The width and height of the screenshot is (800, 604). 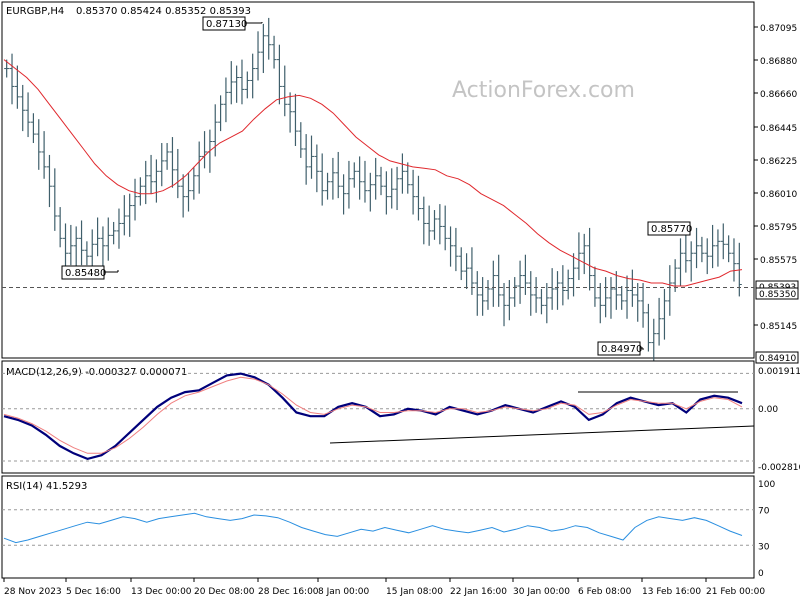 I want to click on time-tick-label: 8 Jan 00:00, so click(x=344, y=592).